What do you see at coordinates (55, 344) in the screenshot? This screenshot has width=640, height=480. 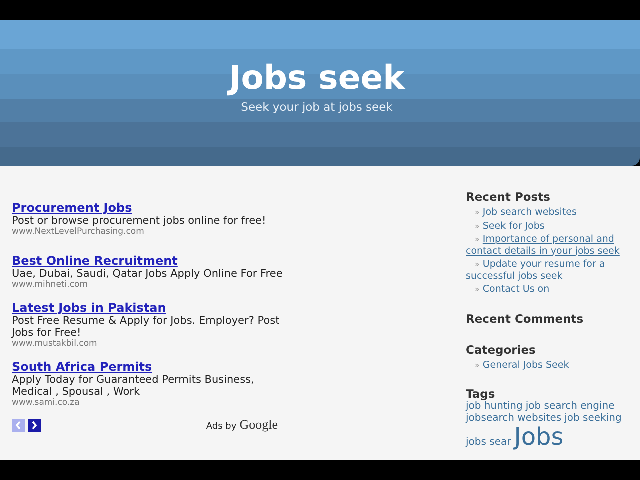 I see `ad-url: www.mustakbil.com` at bounding box center [55, 344].